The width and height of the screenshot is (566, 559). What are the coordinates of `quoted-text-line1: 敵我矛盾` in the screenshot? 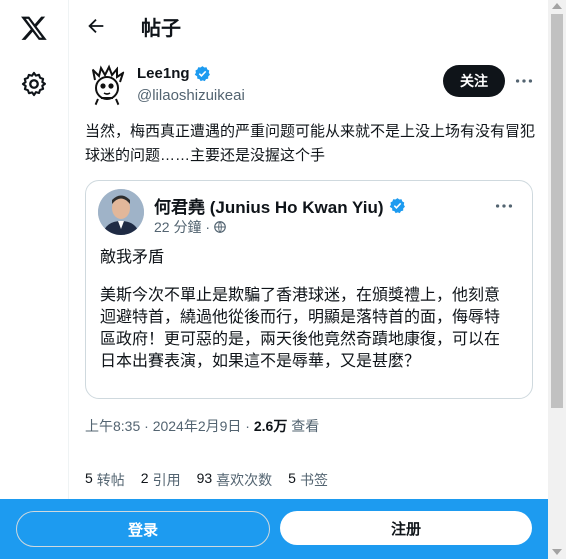 It's located at (132, 257).